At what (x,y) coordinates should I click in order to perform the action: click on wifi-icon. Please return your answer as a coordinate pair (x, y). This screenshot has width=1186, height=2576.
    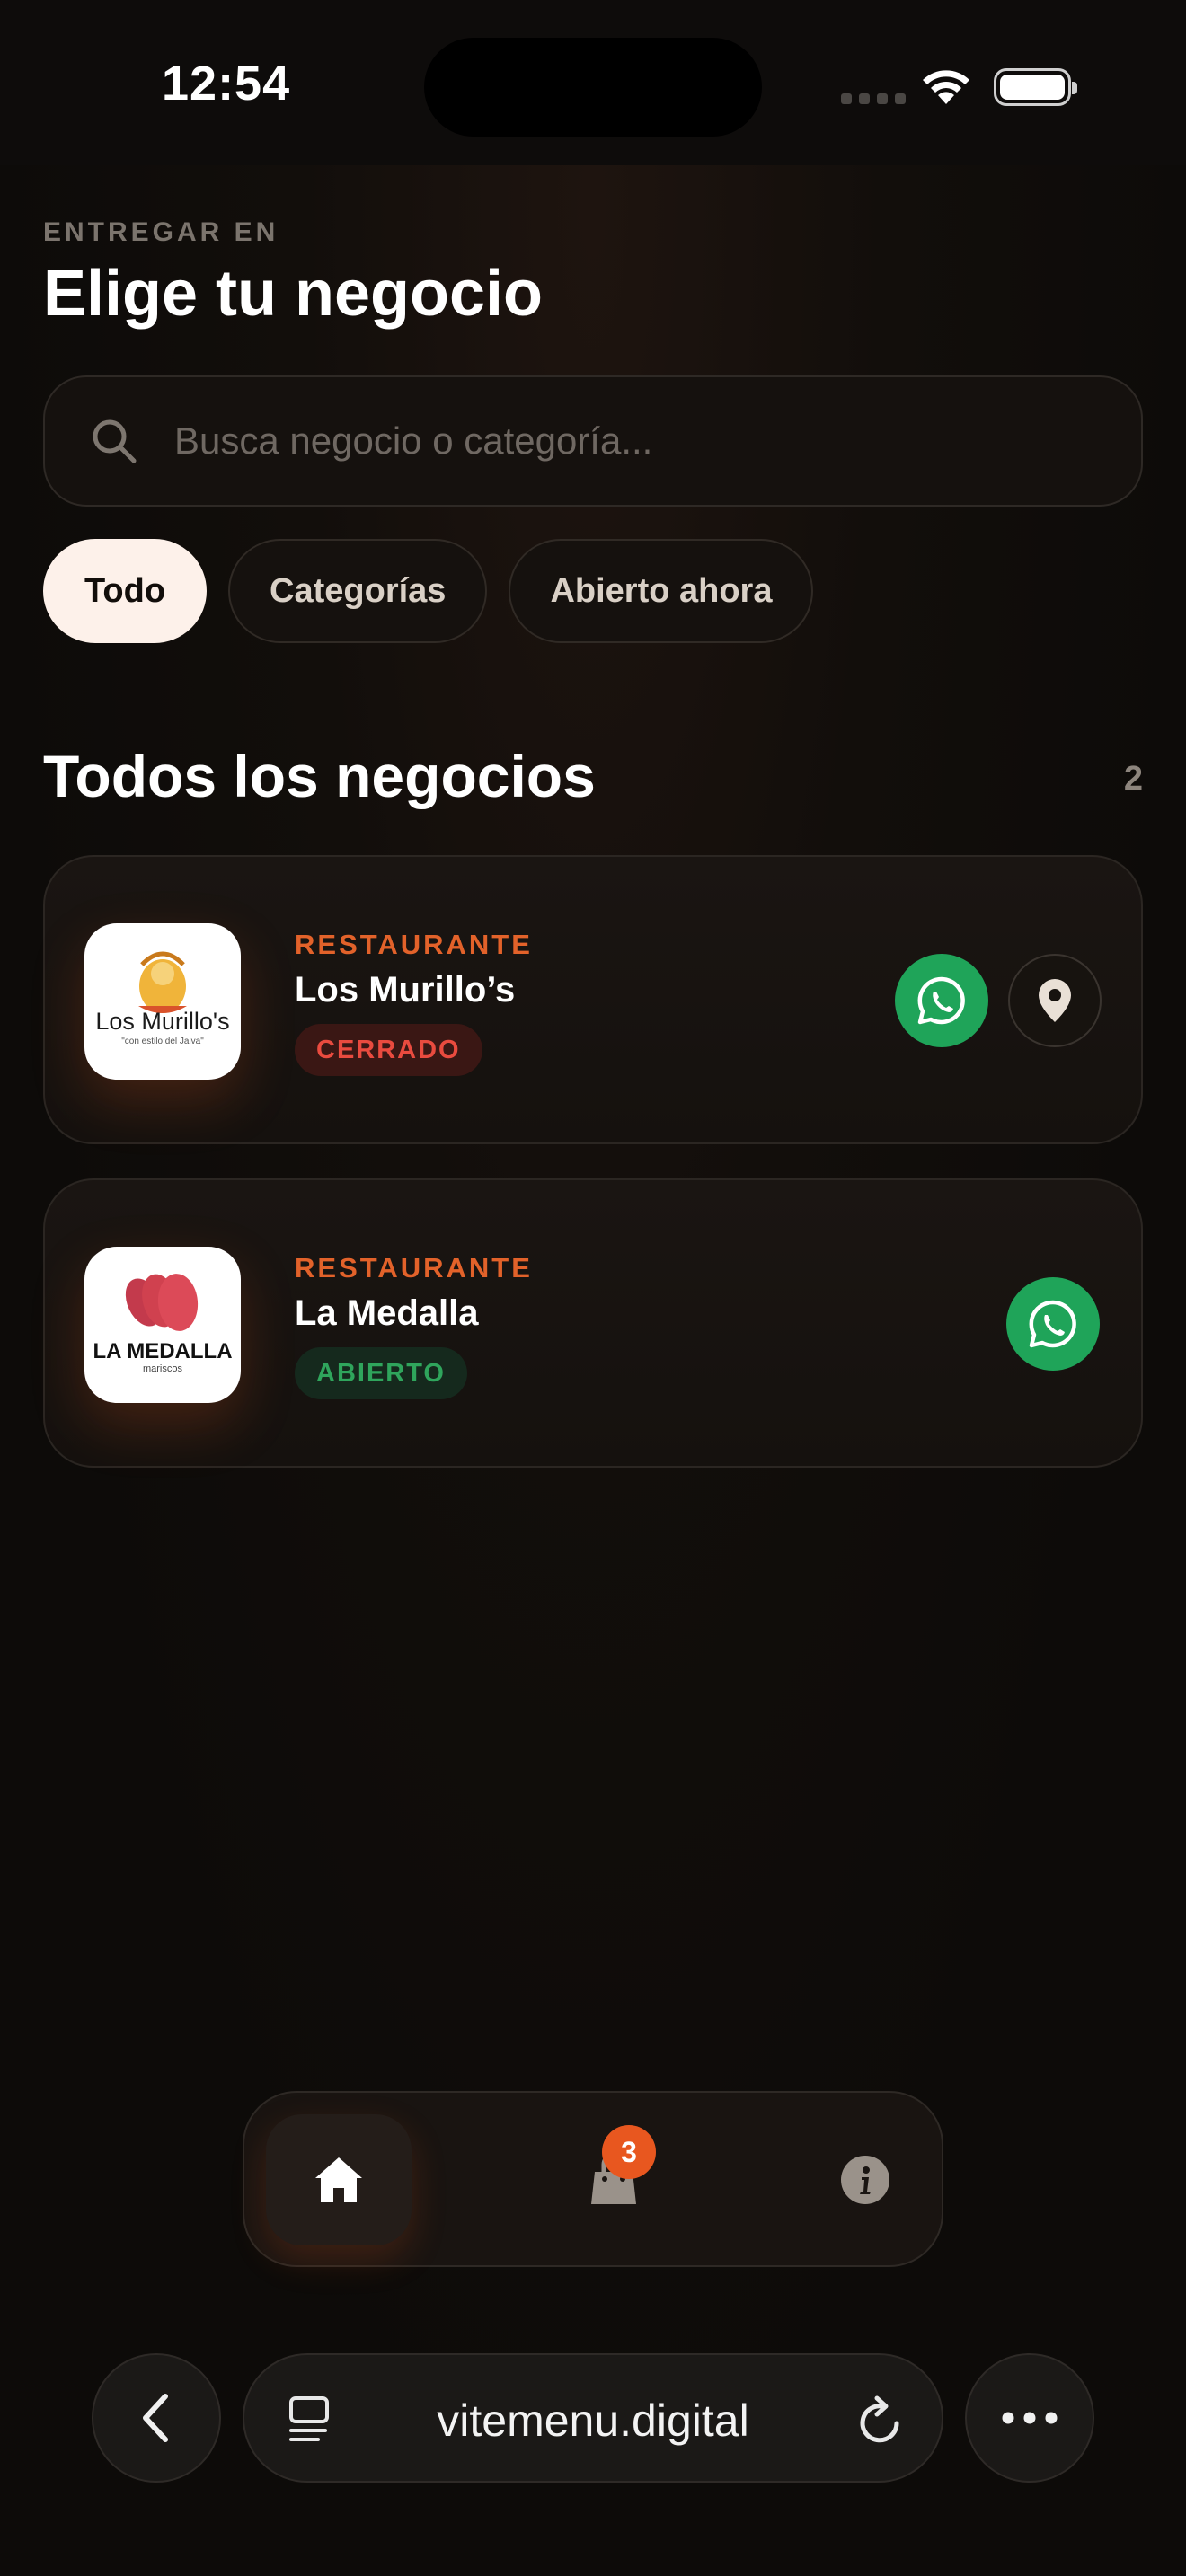
    Looking at the image, I should click on (946, 87).